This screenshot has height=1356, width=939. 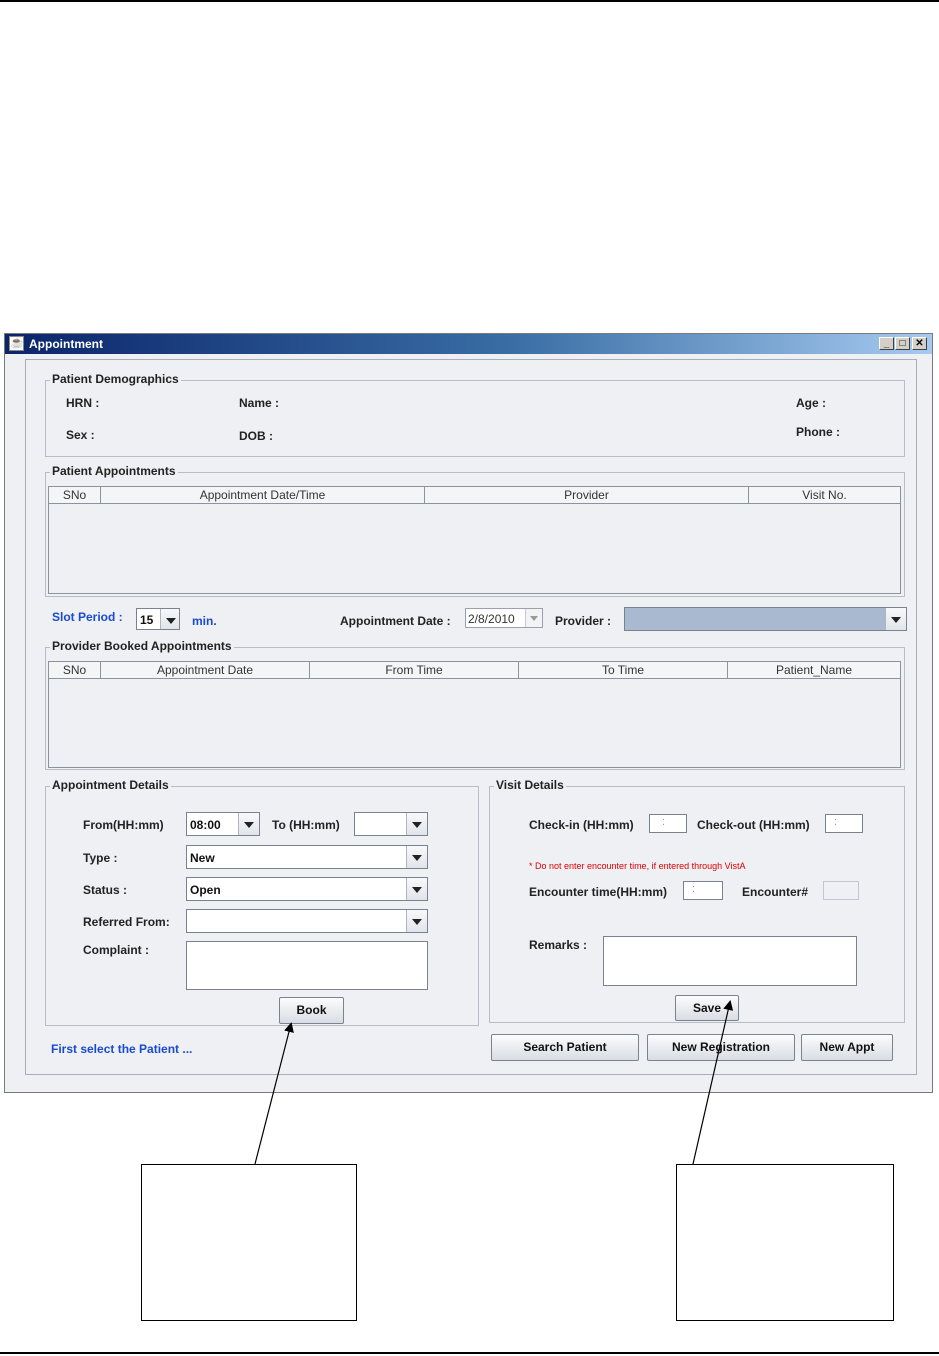 What do you see at coordinates (713, 1082) in the screenshot?
I see `save-arrow` at bounding box center [713, 1082].